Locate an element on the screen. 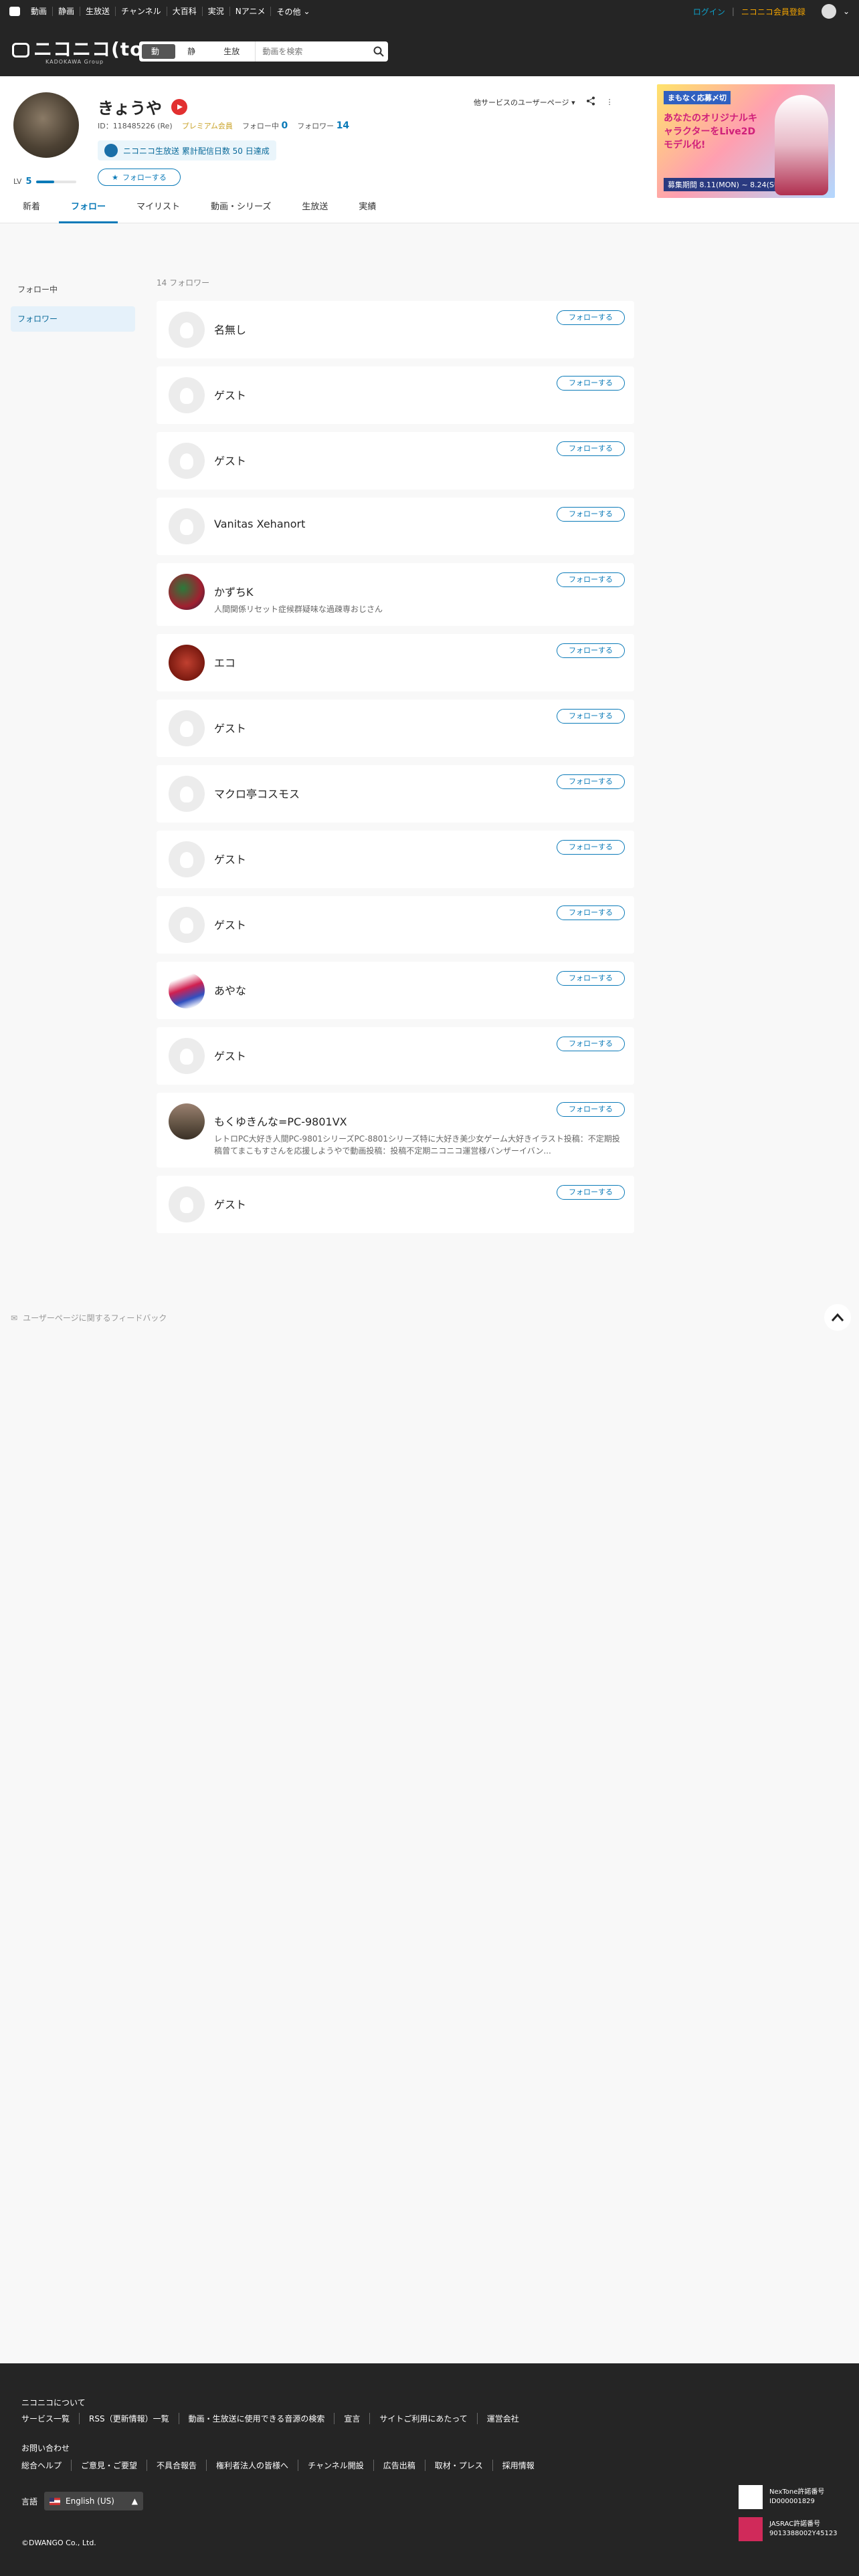 The width and height of the screenshot is (859, 2576). follower-card: マクロ亭コスモス フォローする is located at coordinates (395, 794).